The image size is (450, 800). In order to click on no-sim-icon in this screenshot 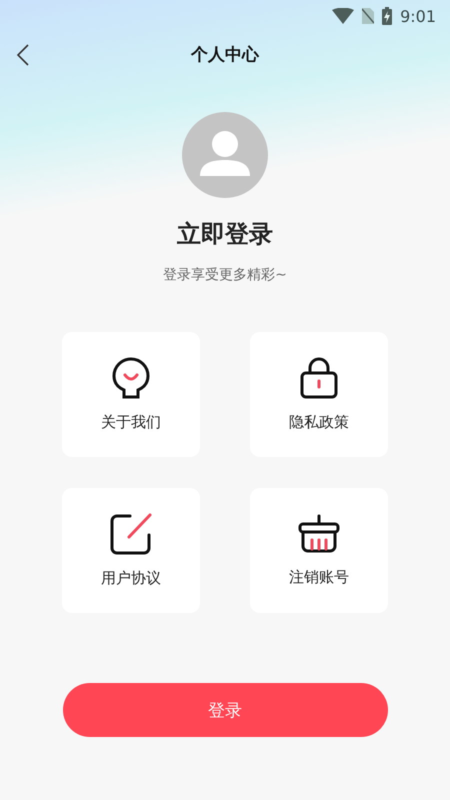, I will do `click(368, 16)`.